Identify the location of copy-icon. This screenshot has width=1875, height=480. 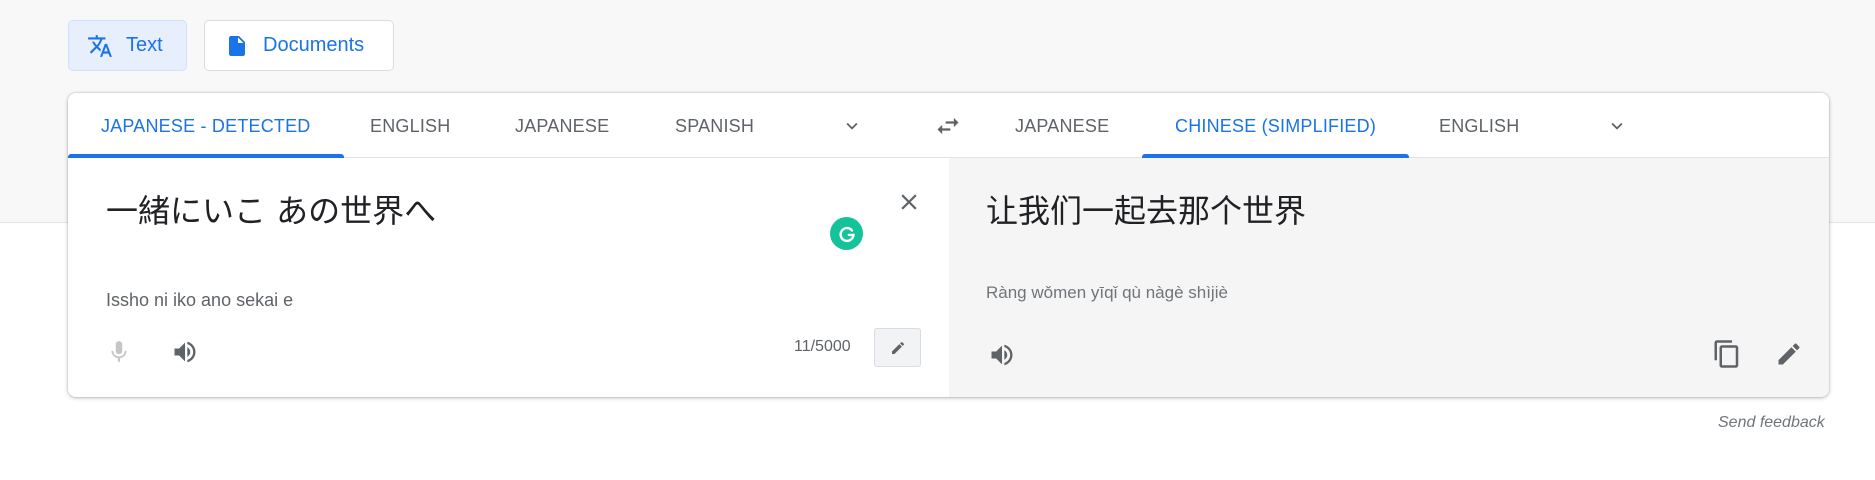
(1727, 354).